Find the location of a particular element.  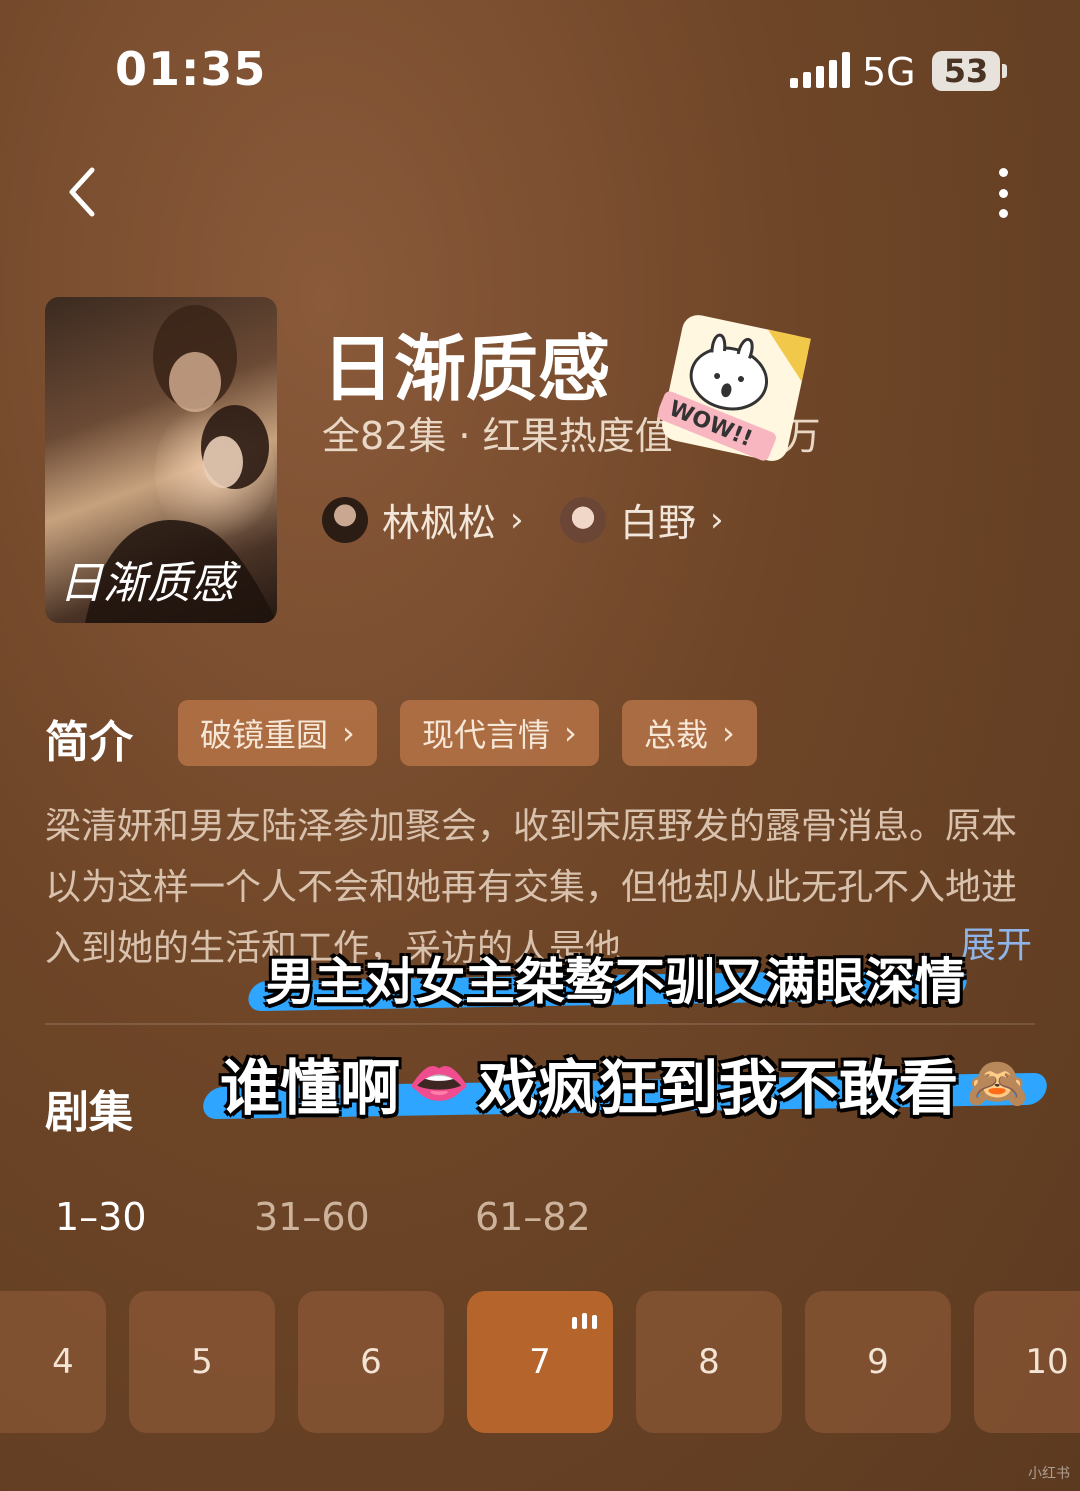

episode-tile: 4 is located at coordinates (53, 1362).